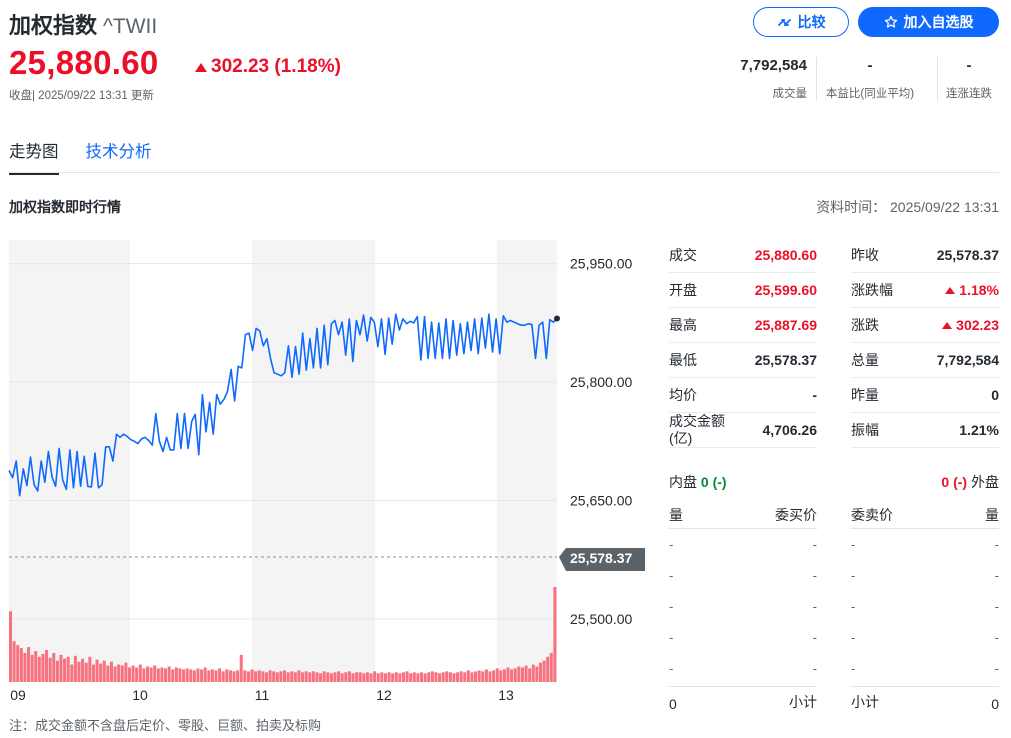  What do you see at coordinates (979, 290) in the screenshot?
I see `quote-value-text: 1.18%` at bounding box center [979, 290].